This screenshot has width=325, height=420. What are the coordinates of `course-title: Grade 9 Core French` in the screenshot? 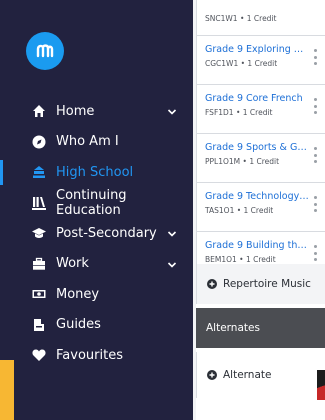 It's located at (257, 98).